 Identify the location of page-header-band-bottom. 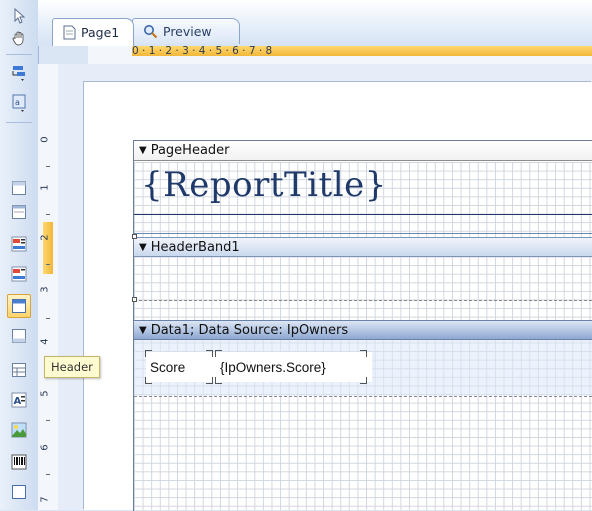
(363, 233).